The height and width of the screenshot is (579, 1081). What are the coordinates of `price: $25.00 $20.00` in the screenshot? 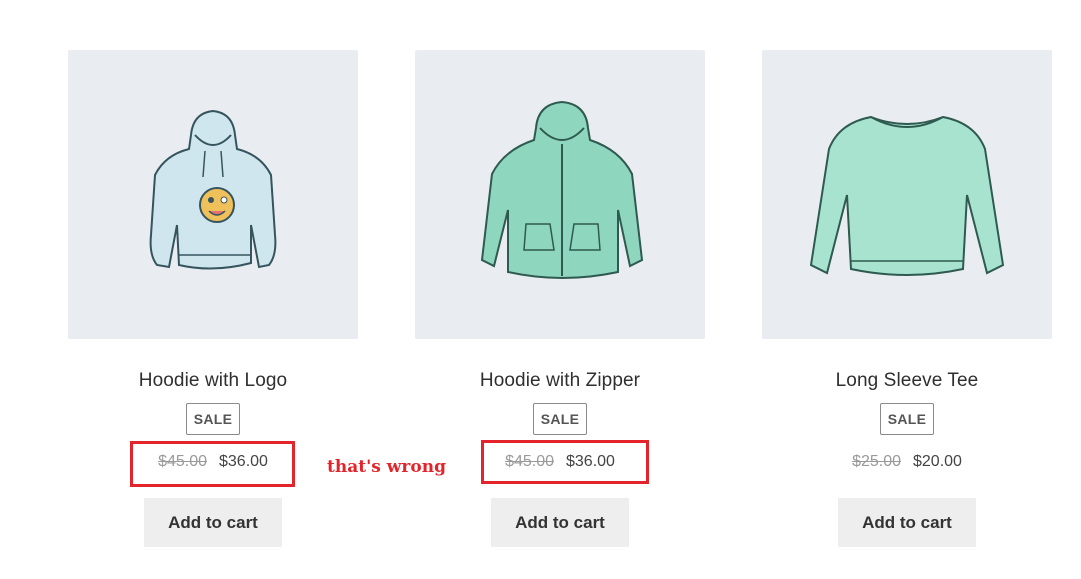 It's located at (907, 462).